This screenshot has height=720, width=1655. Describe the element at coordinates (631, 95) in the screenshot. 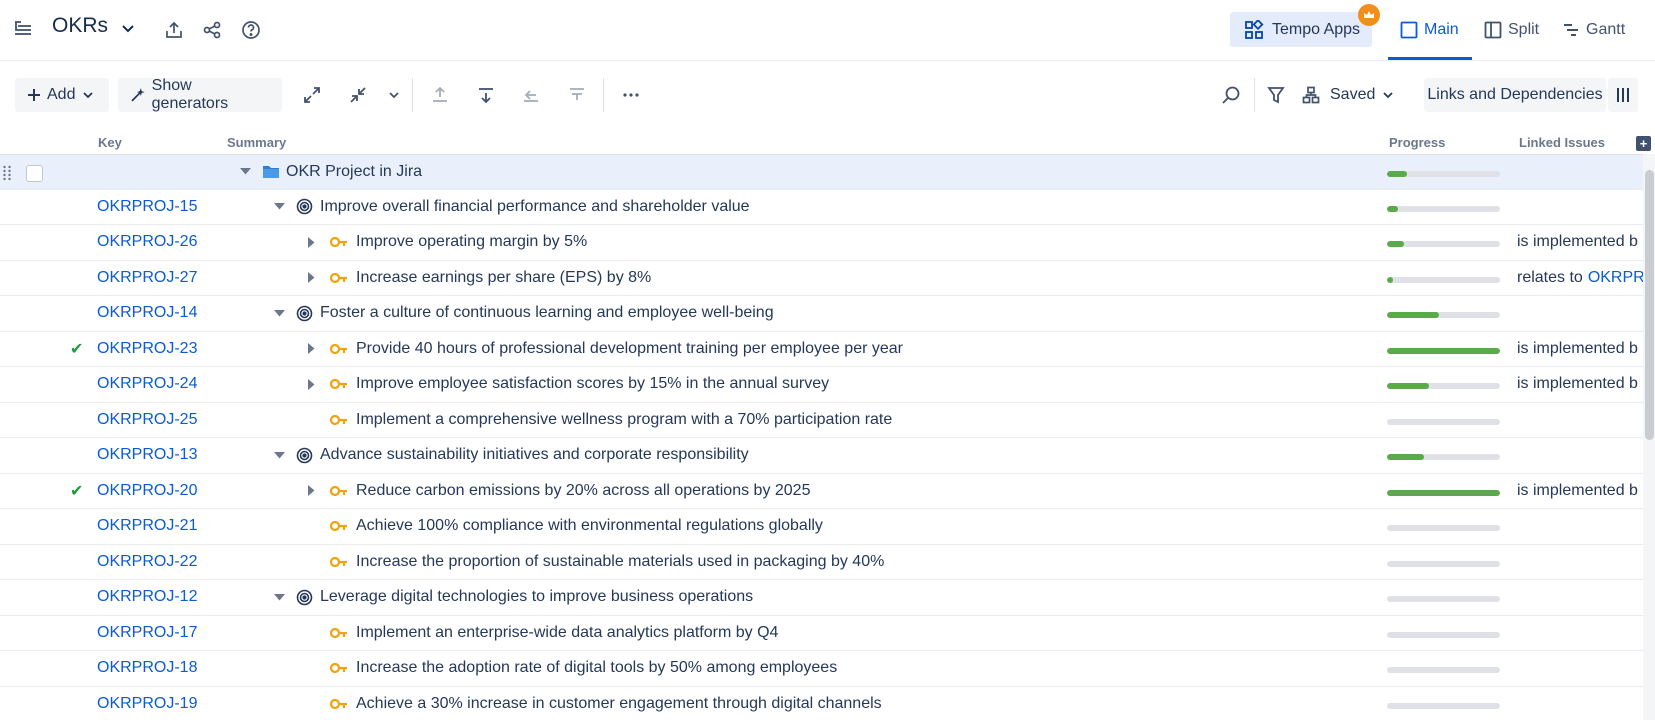

I see `more-icon` at that location.